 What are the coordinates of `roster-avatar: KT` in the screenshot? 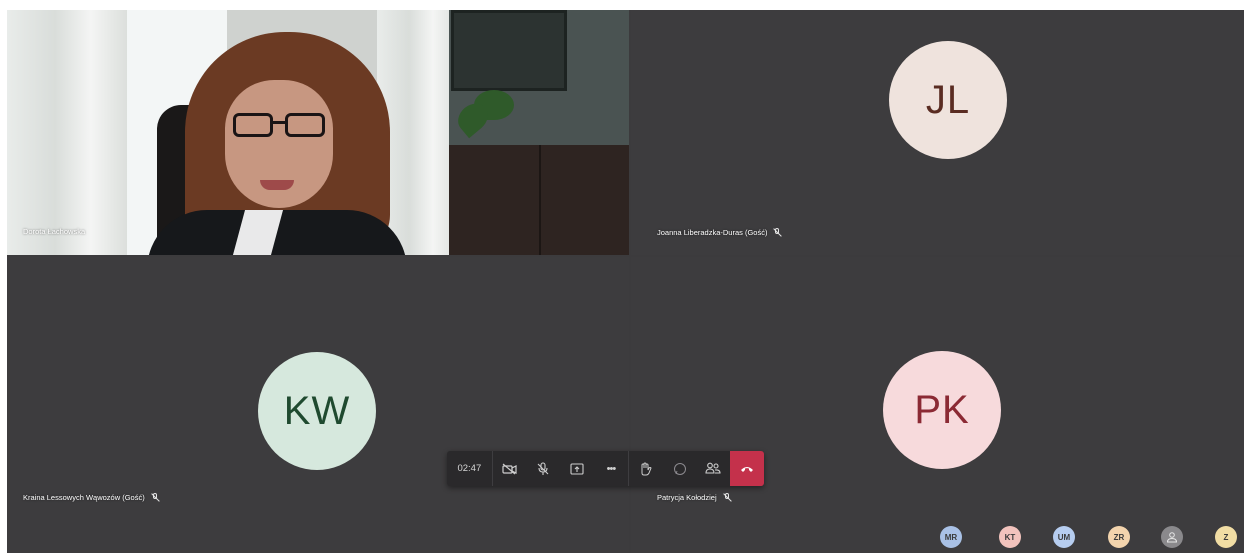 It's located at (1010, 537).